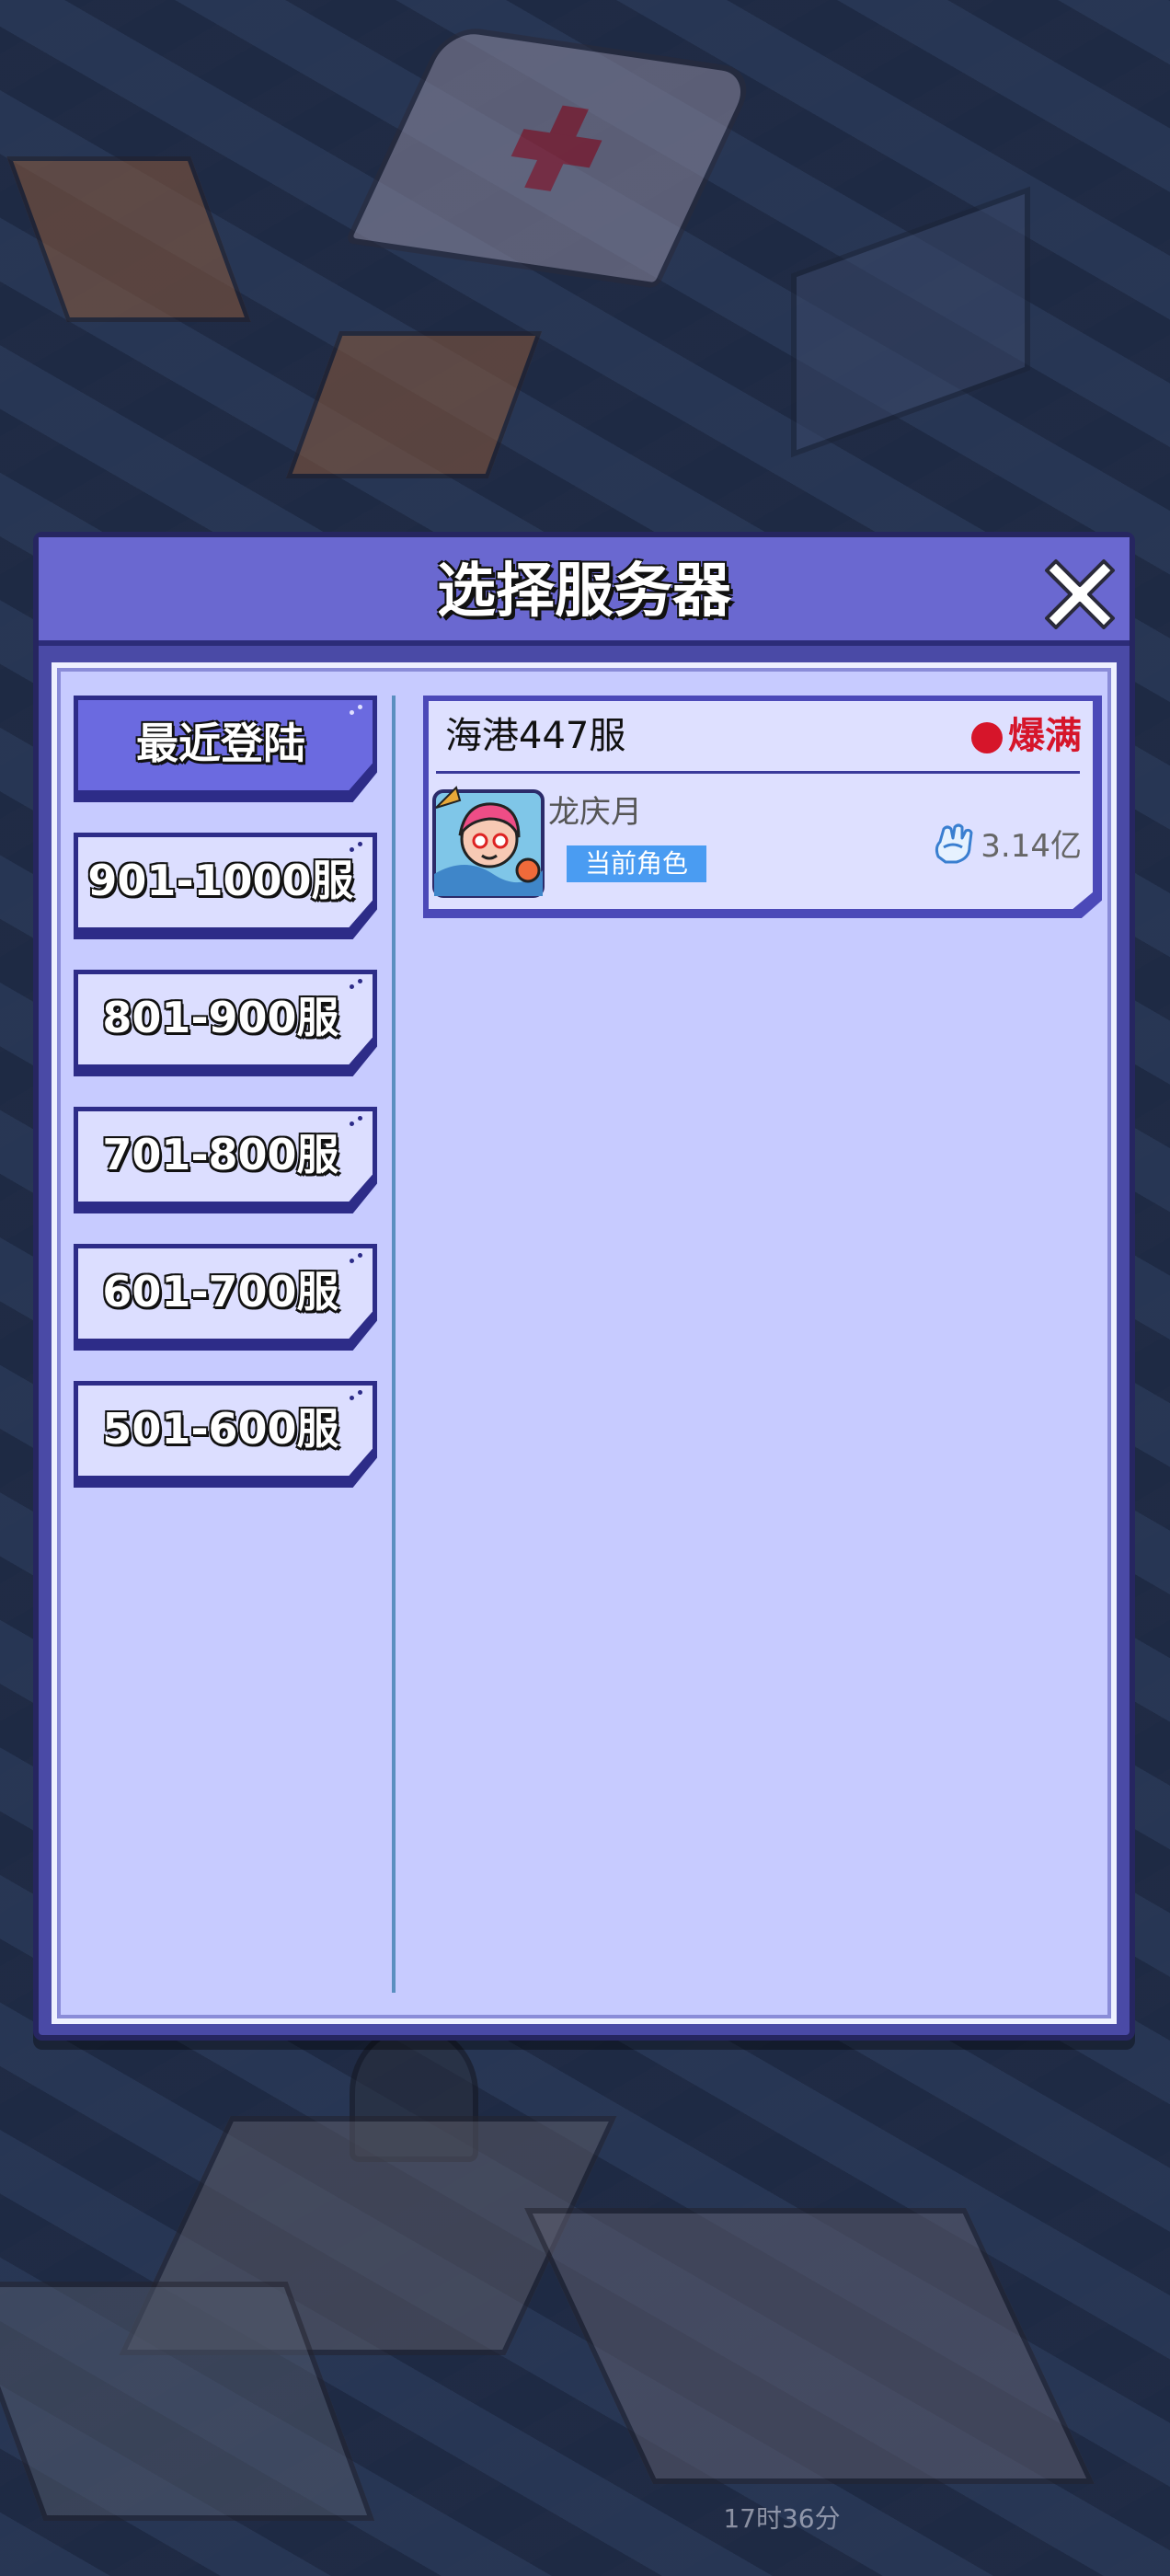  What do you see at coordinates (220, 1292) in the screenshot?
I see `server-group-label: 601-700服` at bounding box center [220, 1292].